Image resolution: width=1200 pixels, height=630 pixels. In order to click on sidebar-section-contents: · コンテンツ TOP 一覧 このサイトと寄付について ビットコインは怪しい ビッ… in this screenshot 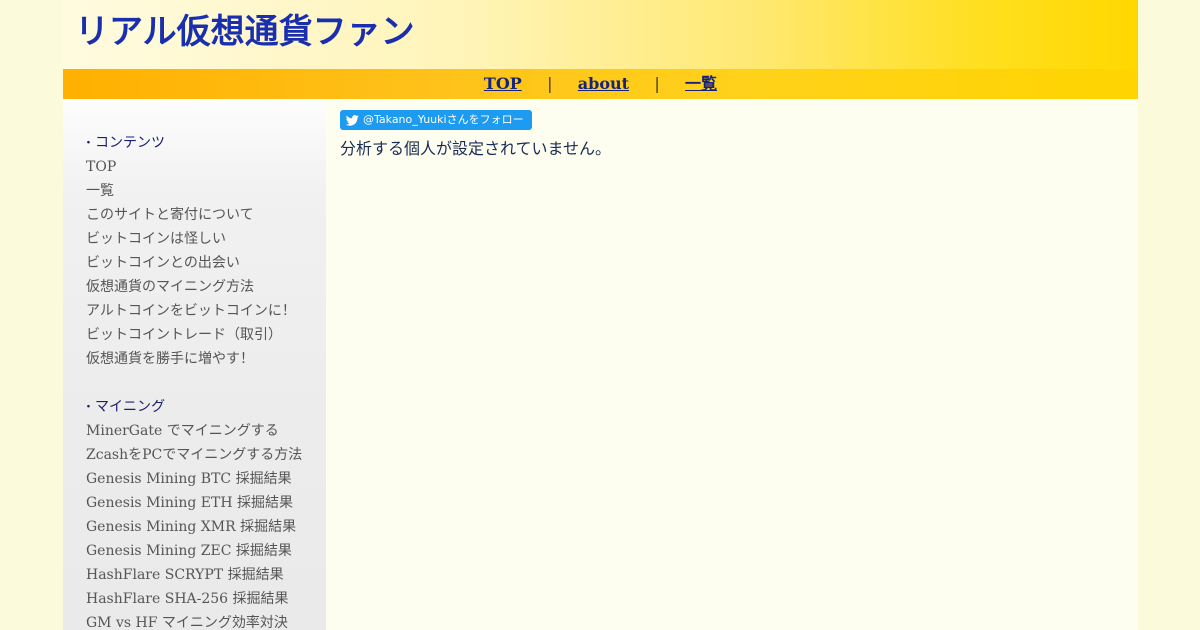, I will do `click(203, 251)`.